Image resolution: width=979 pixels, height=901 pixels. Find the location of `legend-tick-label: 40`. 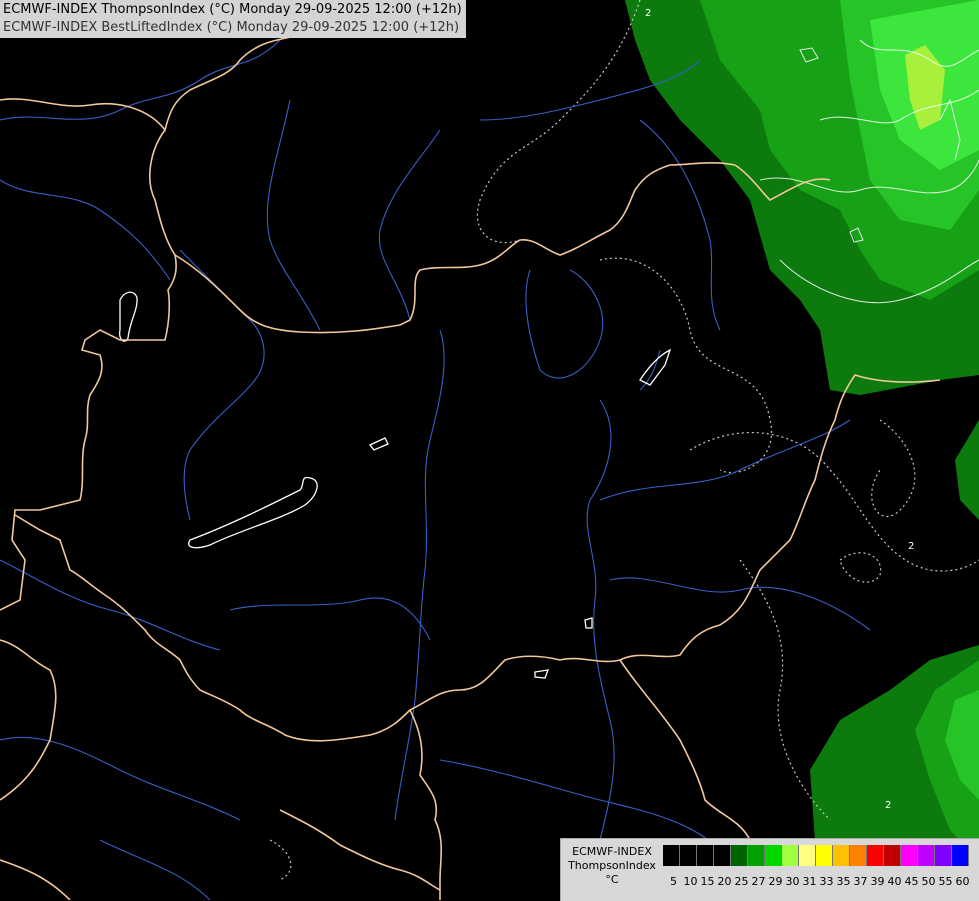

legend-tick-label: 40 is located at coordinates (894, 881).